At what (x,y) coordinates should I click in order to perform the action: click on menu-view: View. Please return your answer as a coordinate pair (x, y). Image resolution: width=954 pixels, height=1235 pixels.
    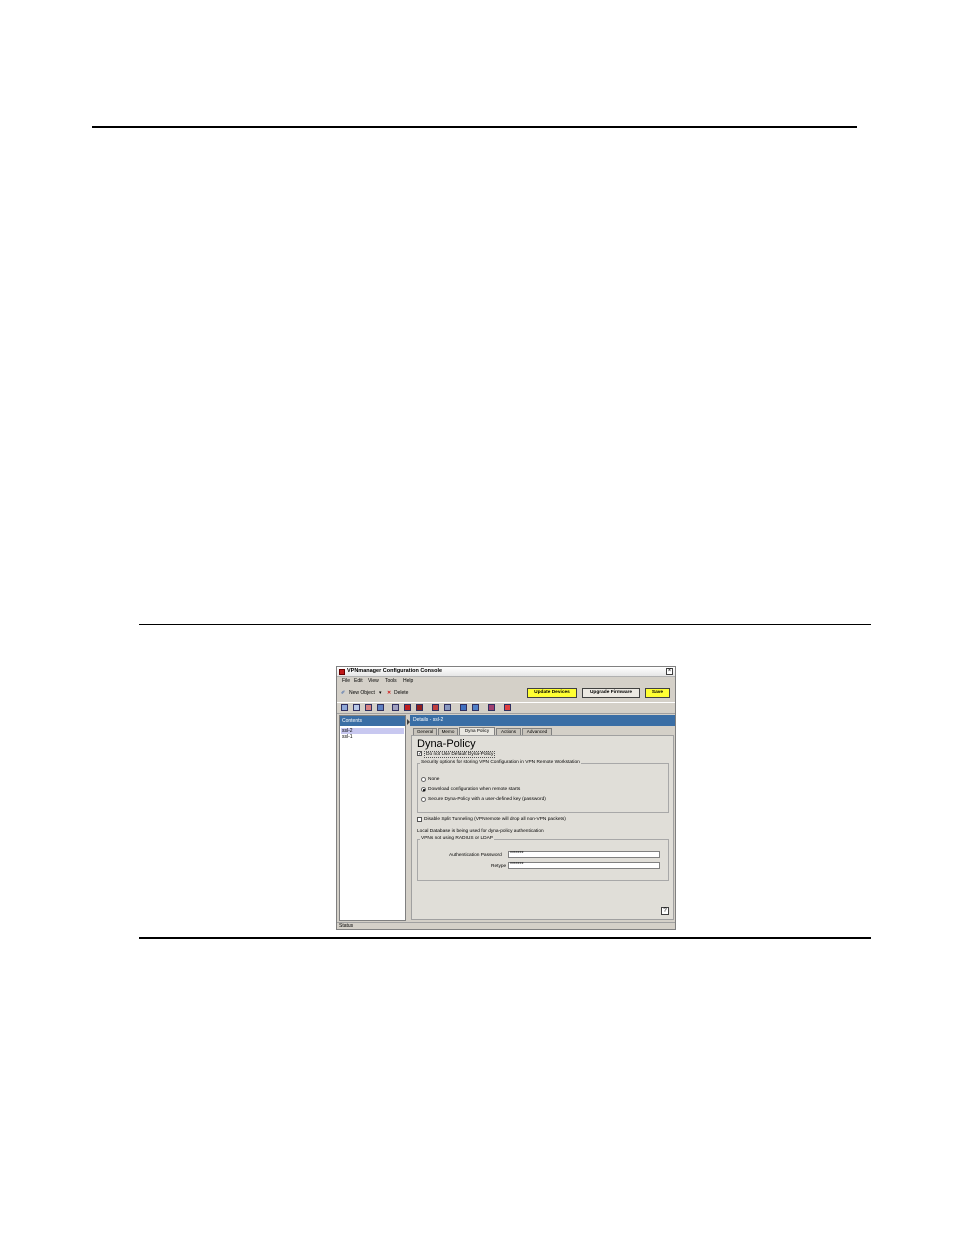
    Looking at the image, I should click on (373, 681).